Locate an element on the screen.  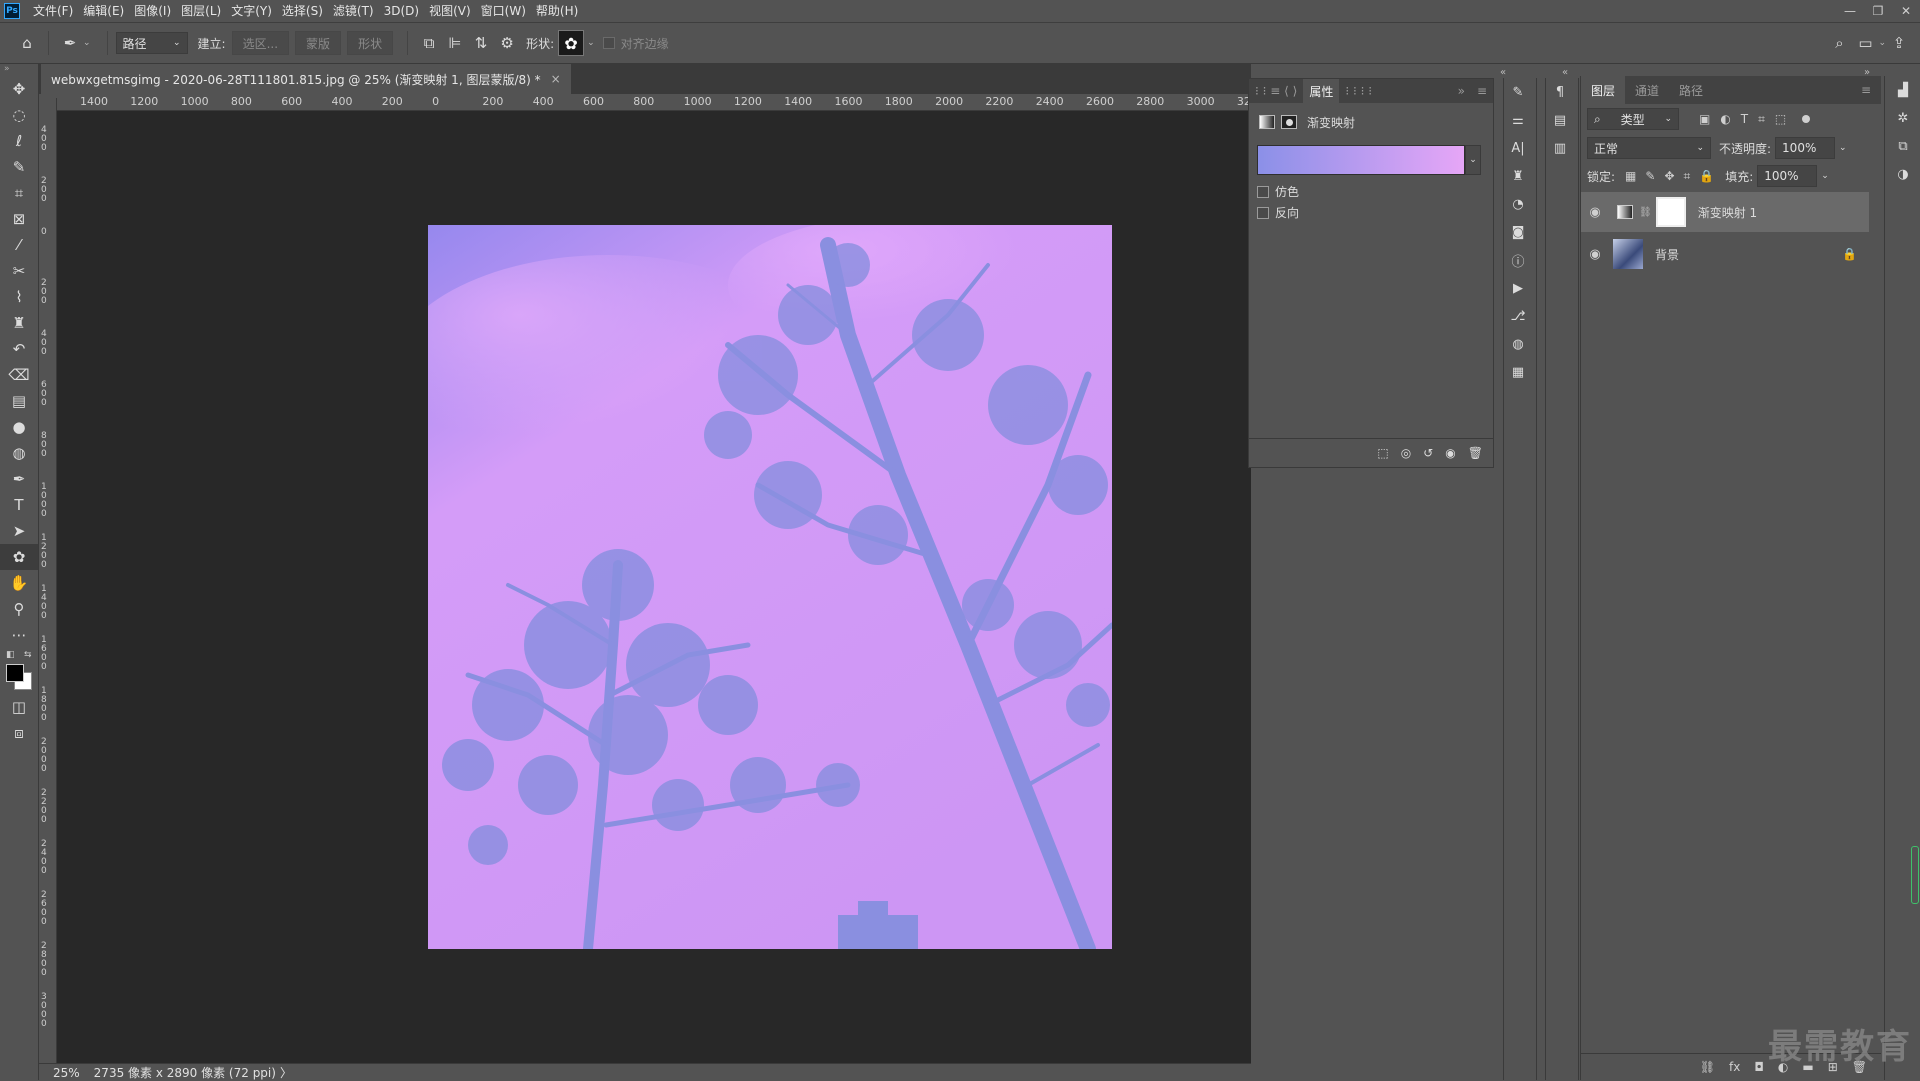
brush-tool-icon: ⌇ is located at coordinates (19, 297).